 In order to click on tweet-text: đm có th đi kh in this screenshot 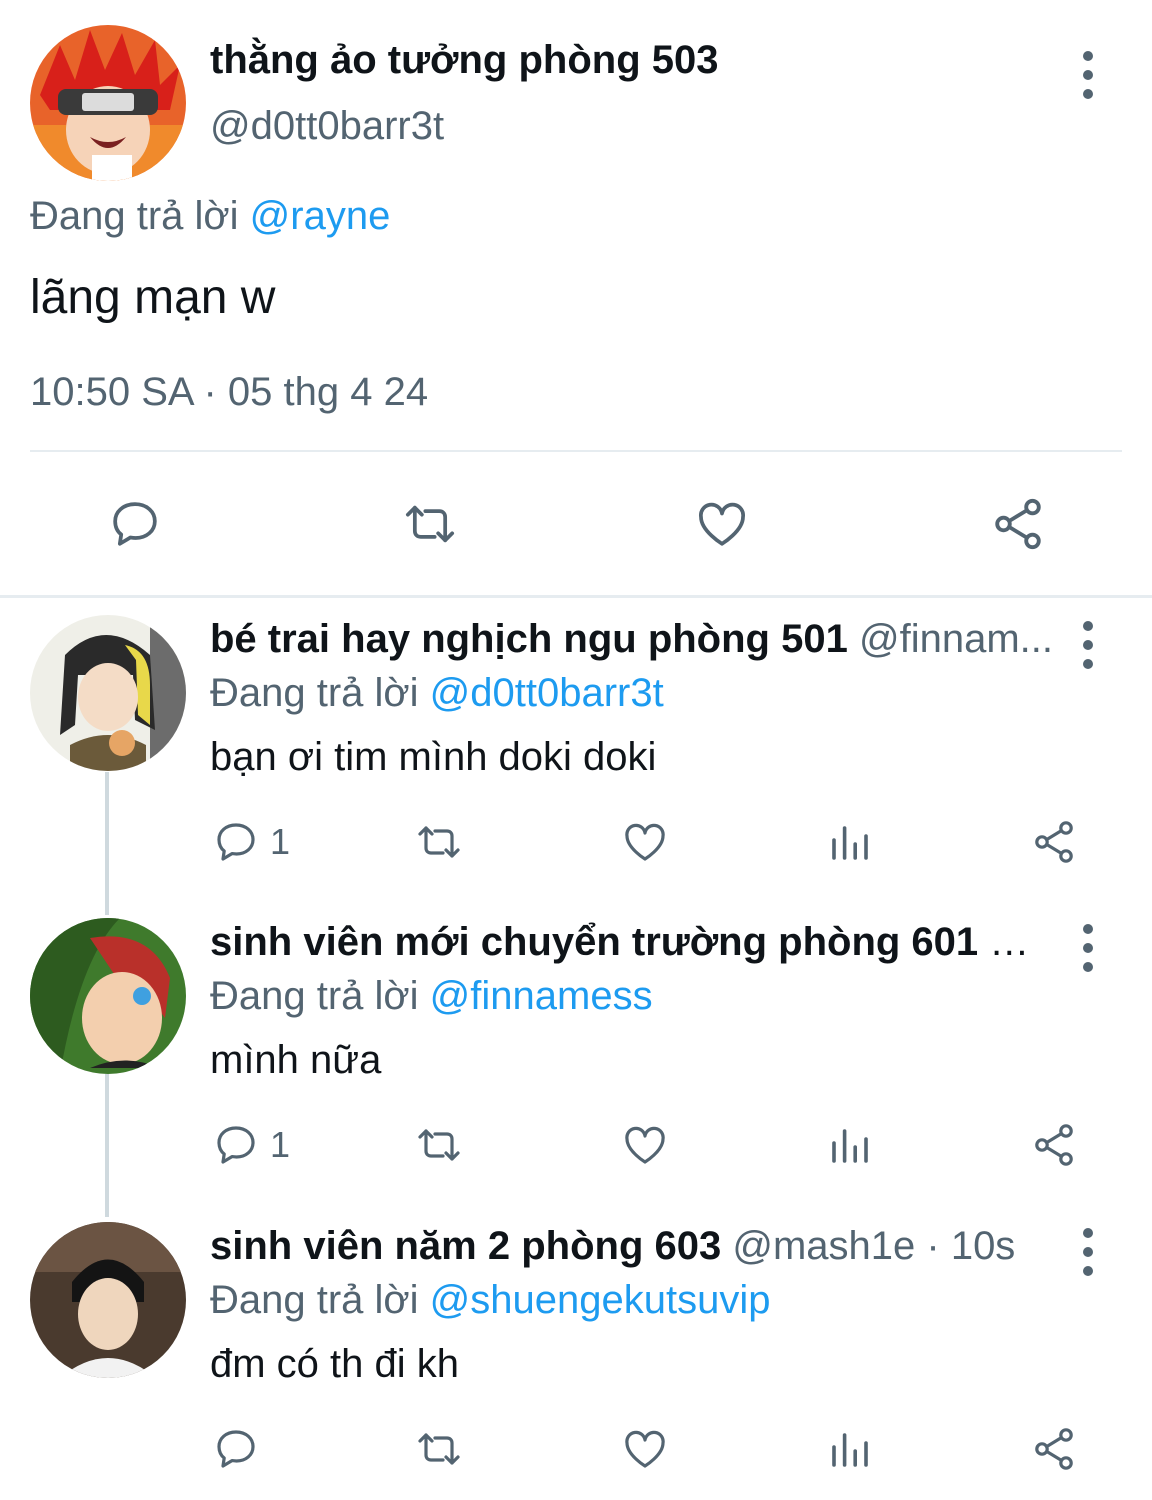, I will do `click(335, 1364)`.